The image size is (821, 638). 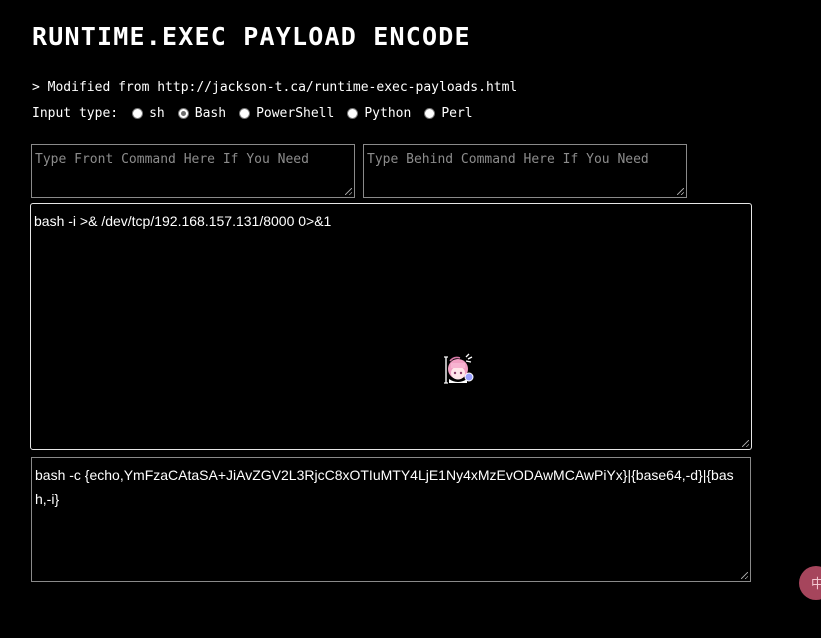 I want to click on radio-label-sh: sh, so click(x=157, y=113).